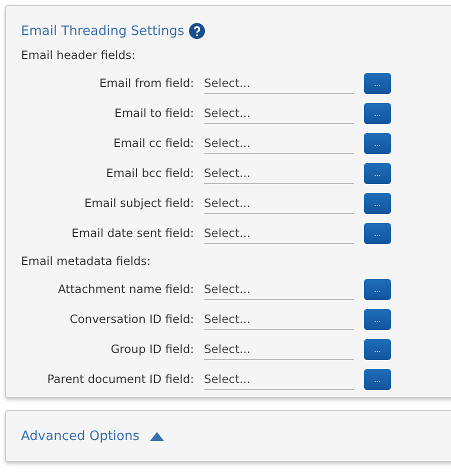  What do you see at coordinates (228, 436) in the screenshot?
I see `advanced-panel: Advanced Options` at bounding box center [228, 436].